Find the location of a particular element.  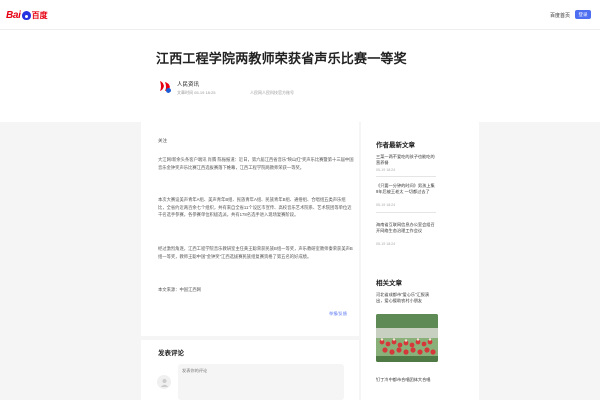

user-icon is located at coordinates (164, 382).